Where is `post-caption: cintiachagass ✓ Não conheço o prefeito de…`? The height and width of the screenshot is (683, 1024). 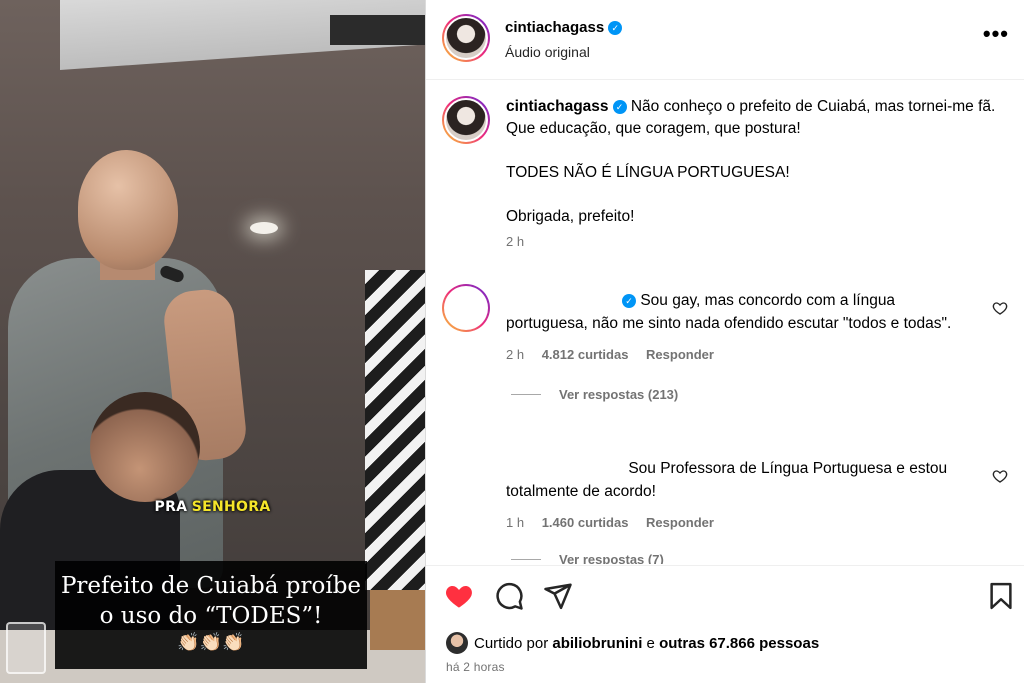 post-caption: cintiachagass ✓ Não conheço o prefeito de… is located at coordinates (722, 172).